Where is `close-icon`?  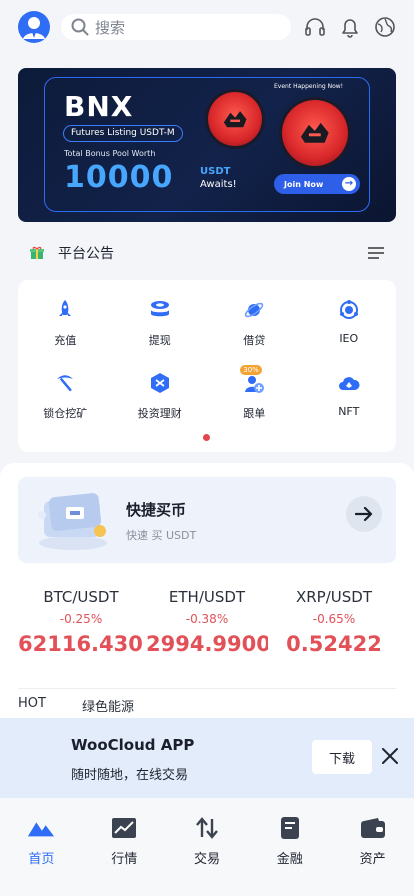 close-icon is located at coordinates (390, 756).